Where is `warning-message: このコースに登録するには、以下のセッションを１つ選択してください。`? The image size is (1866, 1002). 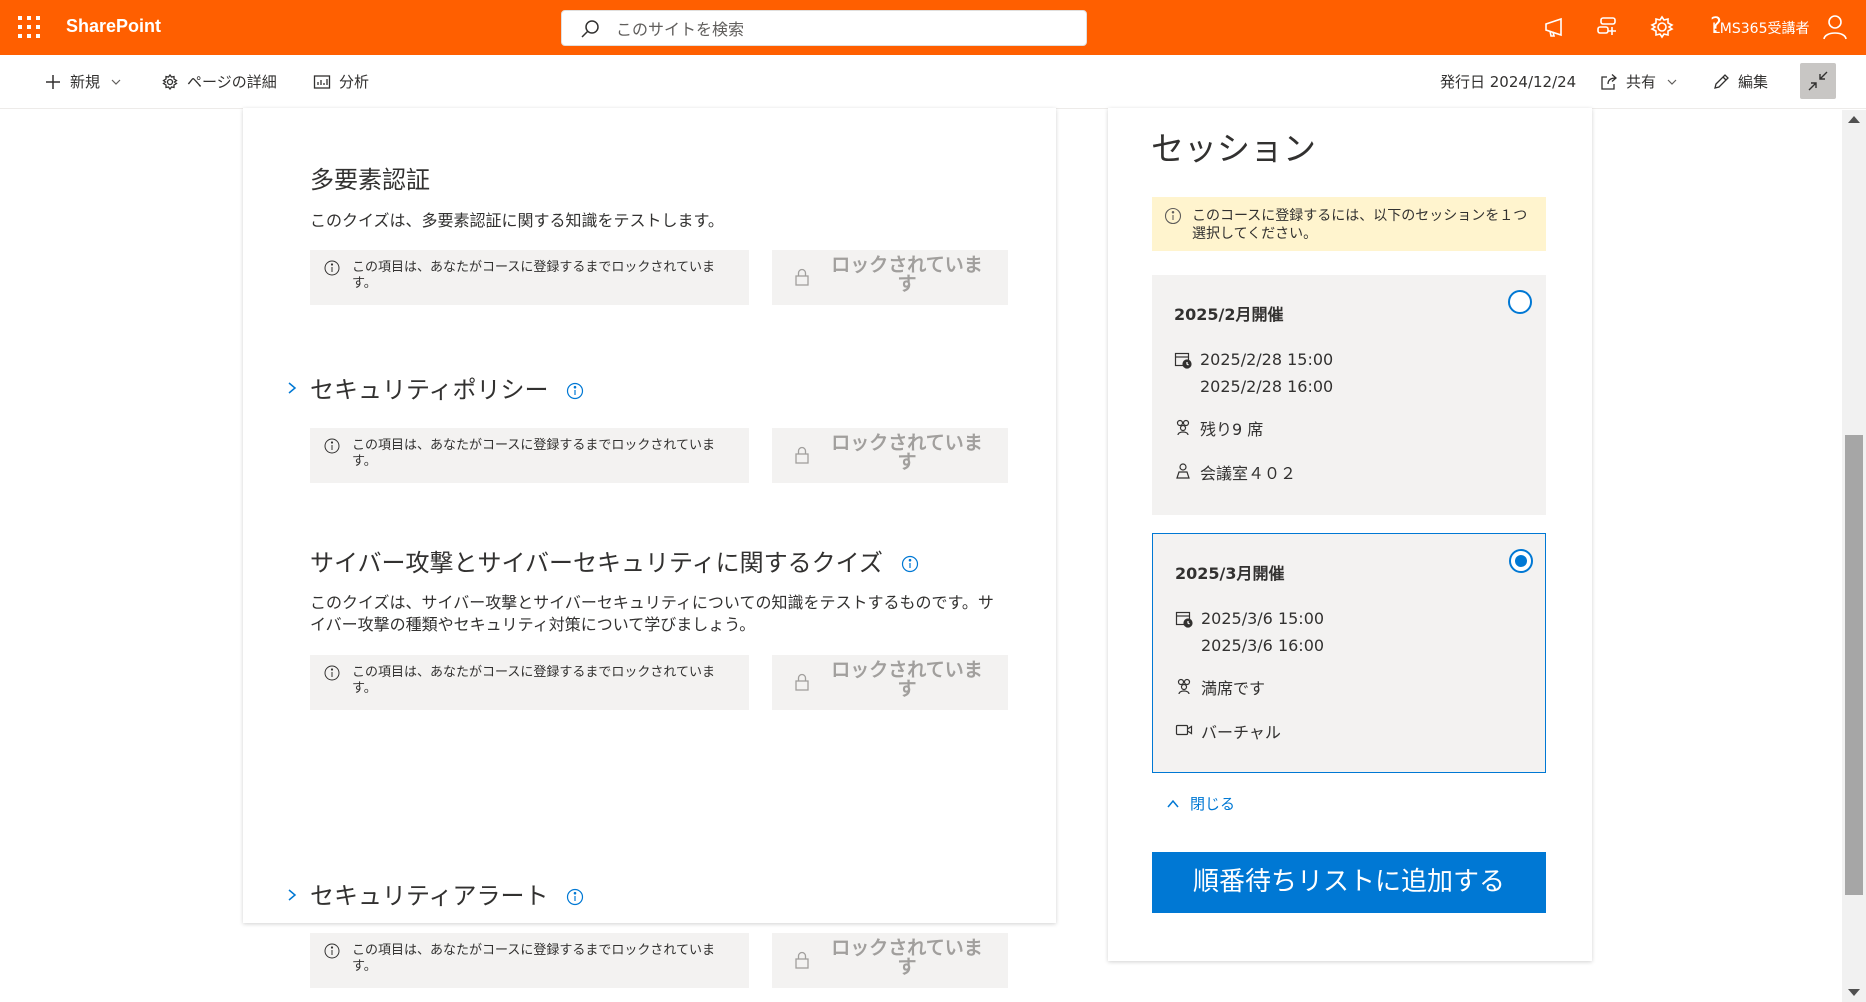 warning-message: このコースに登録するには、以下のセッションを１つ選択してください。 is located at coordinates (1349, 224).